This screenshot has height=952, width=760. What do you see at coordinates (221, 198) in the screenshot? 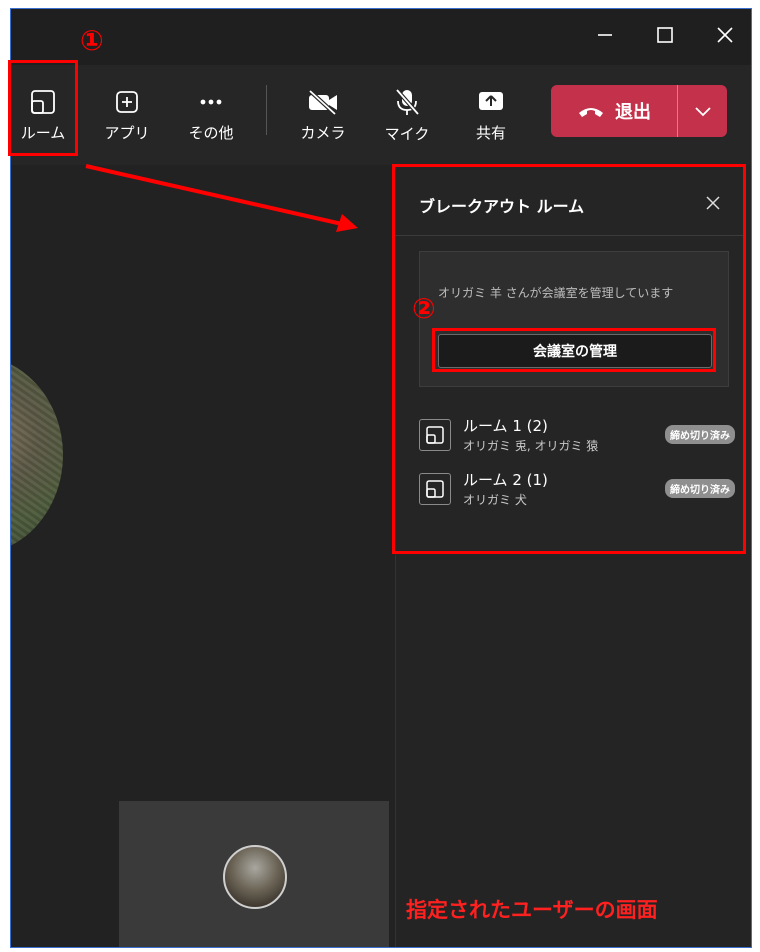
I see `annotation-arrow` at bounding box center [221, 198].